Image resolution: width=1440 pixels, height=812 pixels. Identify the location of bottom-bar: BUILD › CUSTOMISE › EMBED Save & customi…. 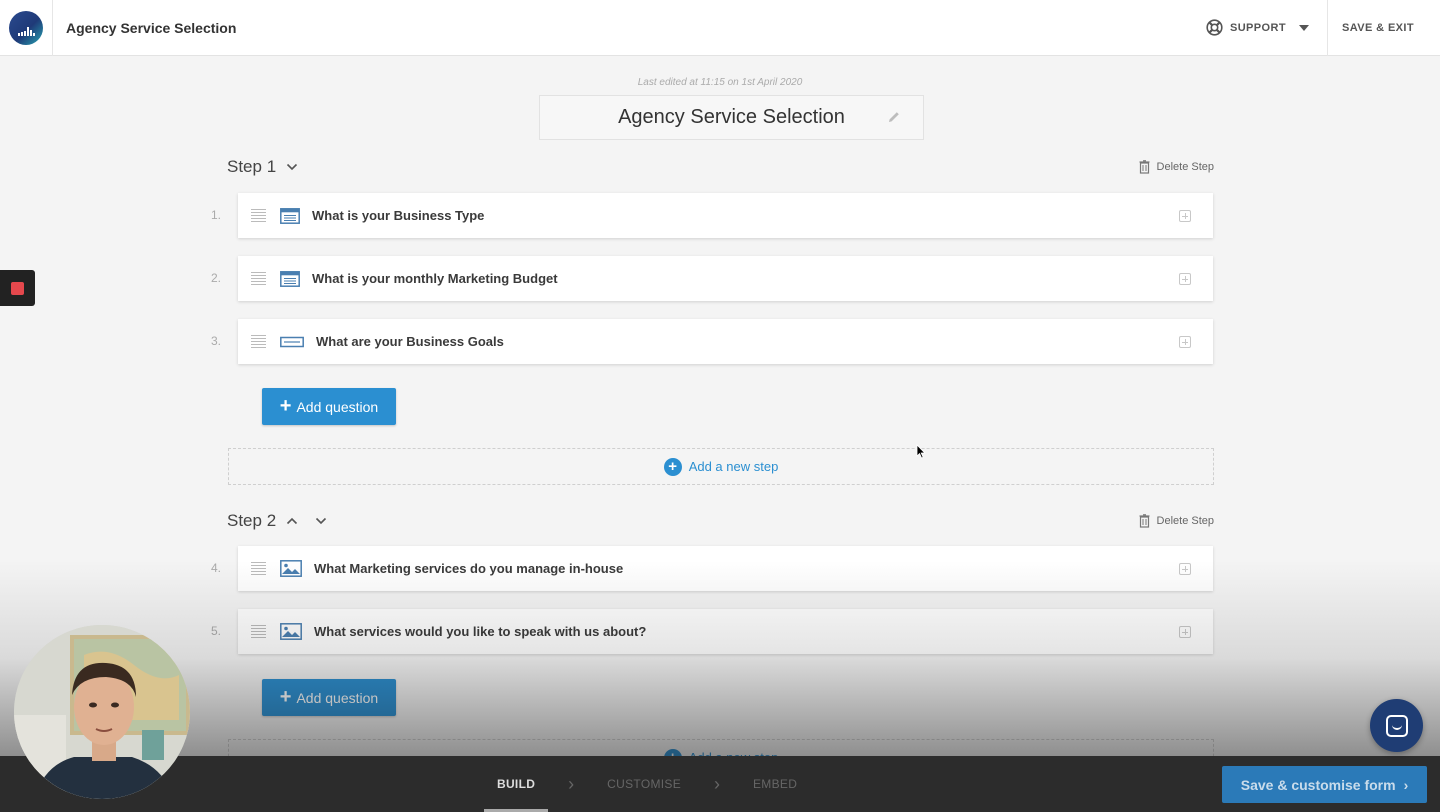
(720, 784).